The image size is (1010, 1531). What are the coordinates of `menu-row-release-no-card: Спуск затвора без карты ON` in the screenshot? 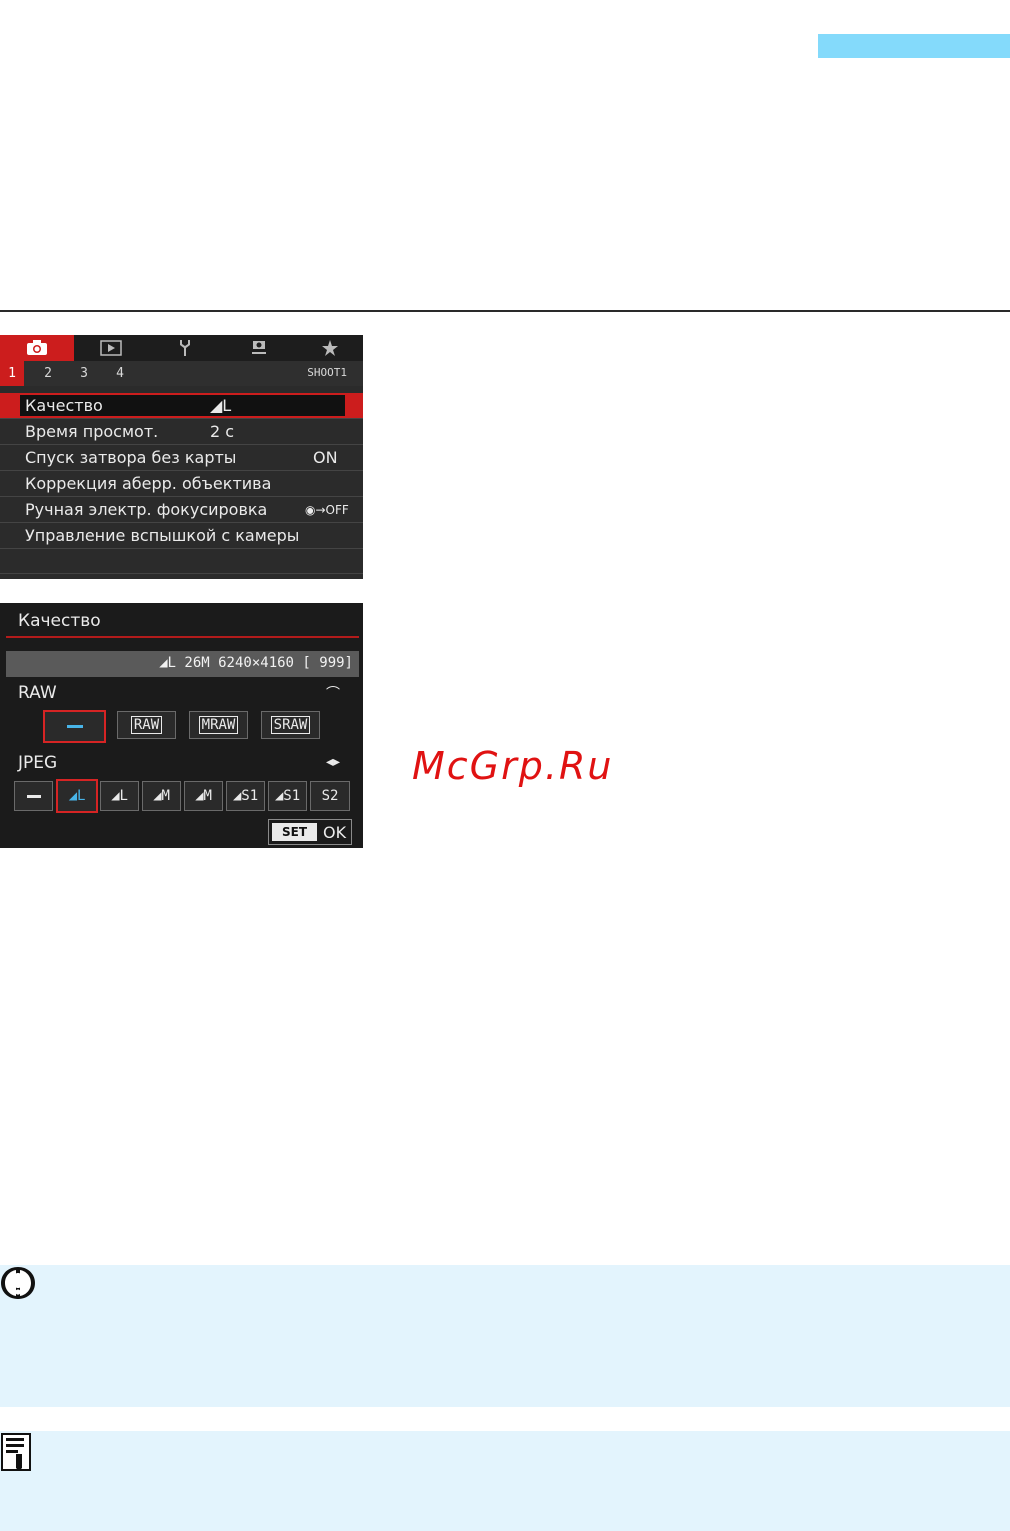 It's located at (181, 458).